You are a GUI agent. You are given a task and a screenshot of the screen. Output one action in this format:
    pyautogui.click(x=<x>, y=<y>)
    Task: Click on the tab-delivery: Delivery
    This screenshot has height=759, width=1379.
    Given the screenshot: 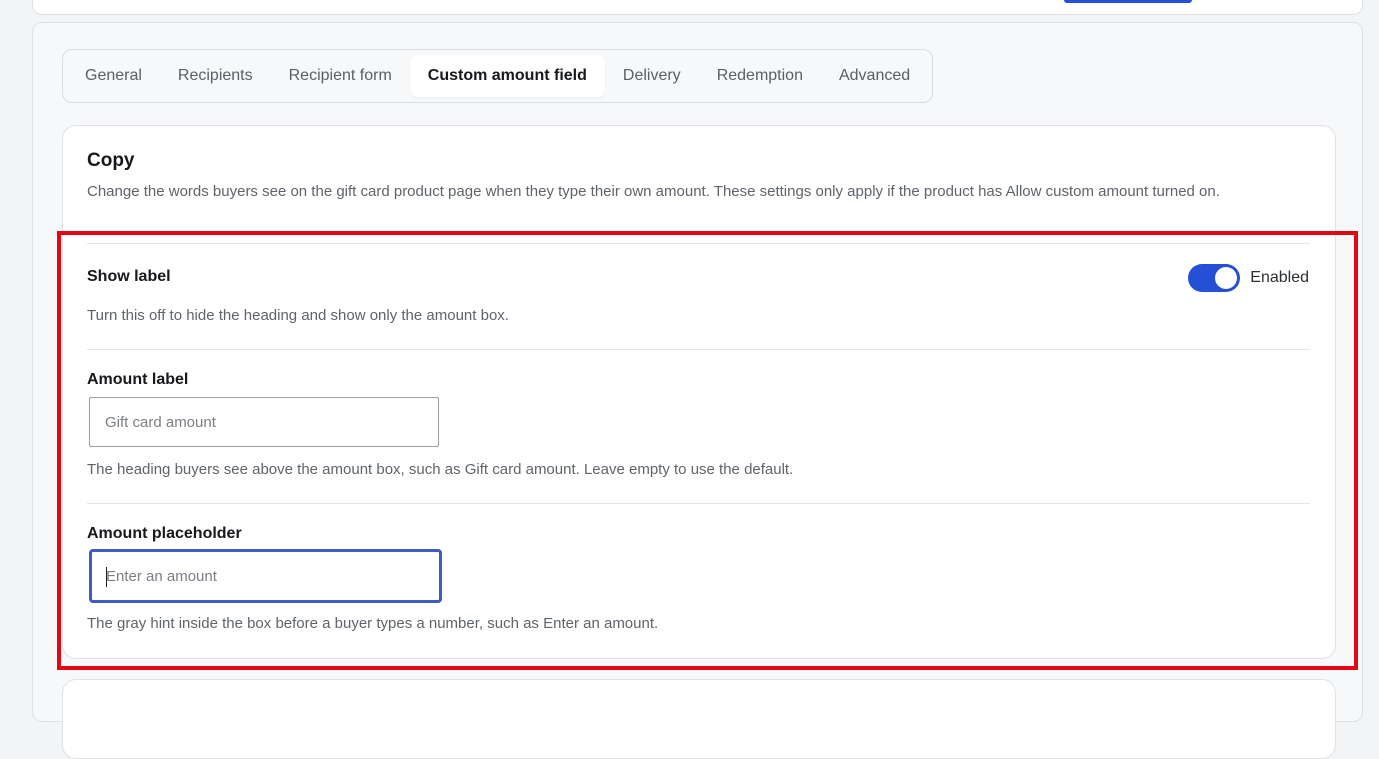 What is the action you would take?
    pyautogui.click(x=652, y=76)
    